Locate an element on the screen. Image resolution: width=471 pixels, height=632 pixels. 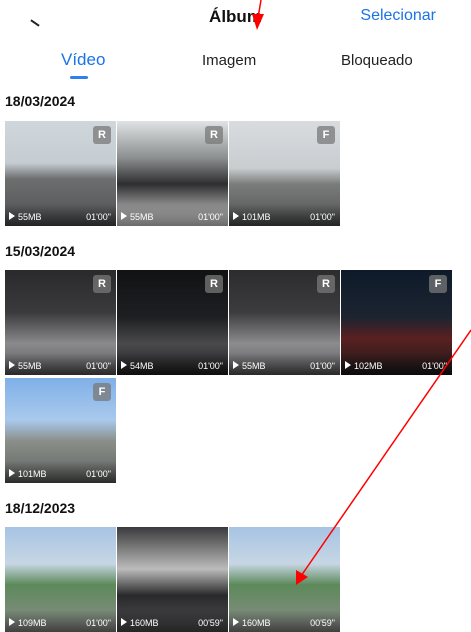
date-header: 15/03/2024 is located at coordinates (40, 251).